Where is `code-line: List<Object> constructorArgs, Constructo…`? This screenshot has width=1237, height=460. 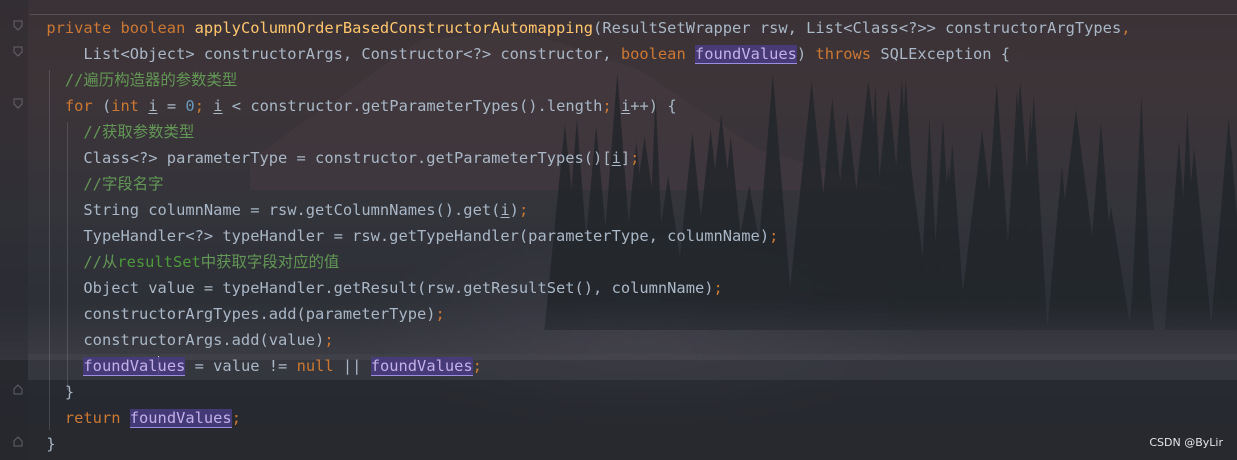
code-line: List<Object> constructorArgs, Constructo… is located at coordinates (565, 54).